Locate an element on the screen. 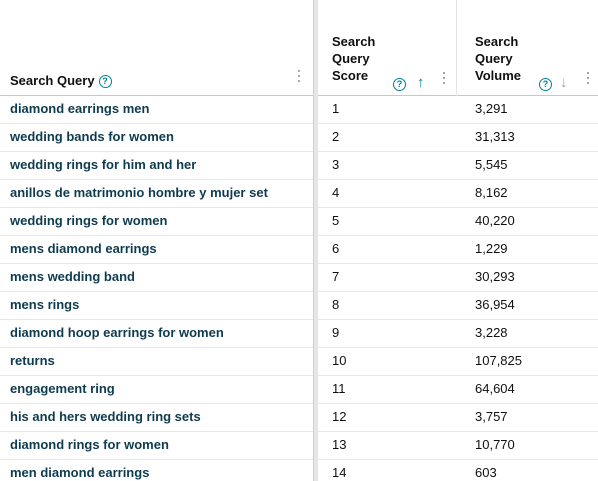  query-cell: anillos de matrimonio hombre y mujer set is located at coordinates (160, 193).